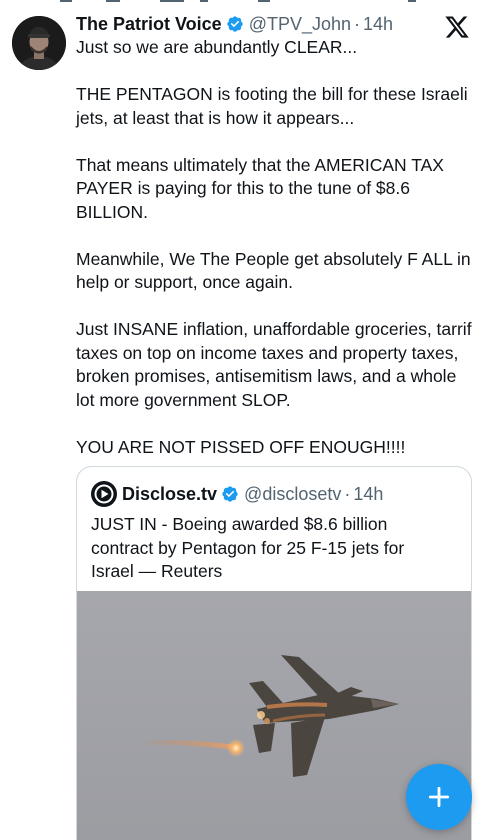 The width and height of the screenshot is (483, 840). Describe the element at coordinates (149, 24) in the screenshot. I see `author-display-name: The Patriot Voice` at that location.